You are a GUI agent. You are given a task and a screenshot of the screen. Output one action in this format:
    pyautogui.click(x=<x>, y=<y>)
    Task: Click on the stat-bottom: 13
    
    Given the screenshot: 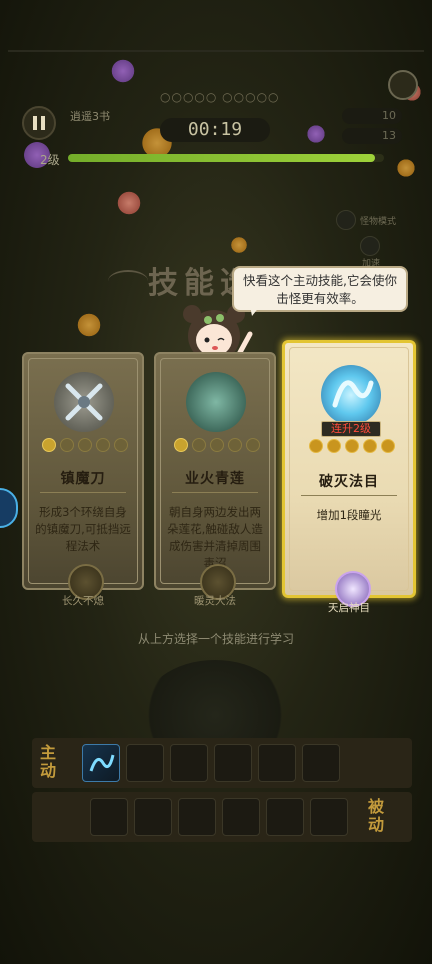 What is the action you would take?
    pyautogui.click(x=372, y=136)
    